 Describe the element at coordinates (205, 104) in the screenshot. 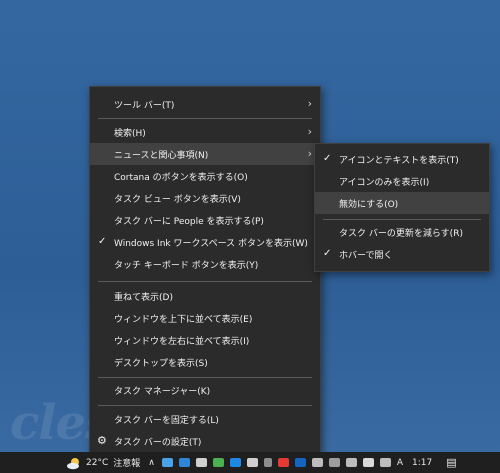

I see `menu-item-toolbar: ツール バー(T) ›` at that location.